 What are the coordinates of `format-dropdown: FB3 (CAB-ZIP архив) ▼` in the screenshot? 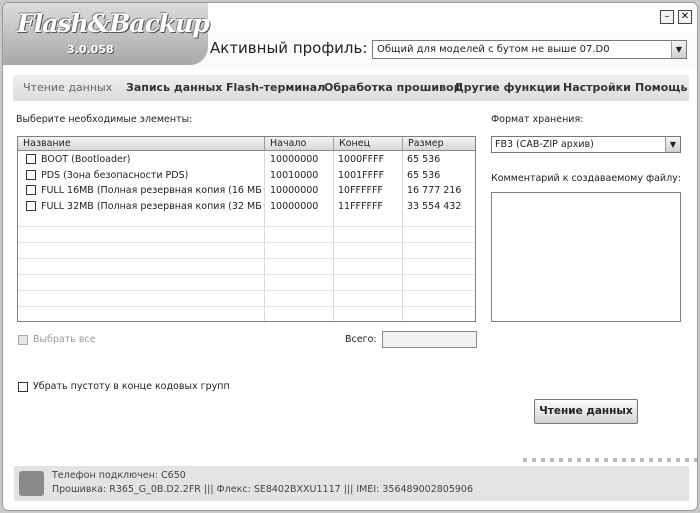 It's located at (586, 144).